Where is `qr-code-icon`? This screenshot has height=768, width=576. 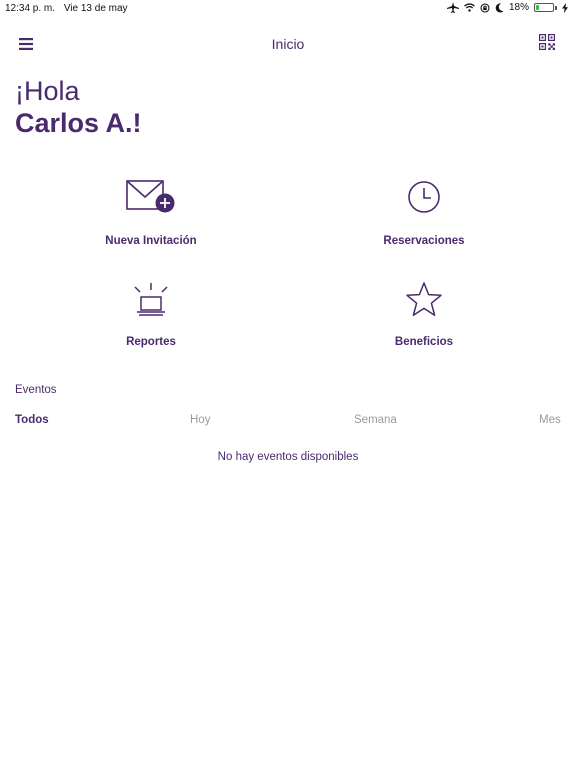 qr-code-icon is located at coordinates (547, 42).